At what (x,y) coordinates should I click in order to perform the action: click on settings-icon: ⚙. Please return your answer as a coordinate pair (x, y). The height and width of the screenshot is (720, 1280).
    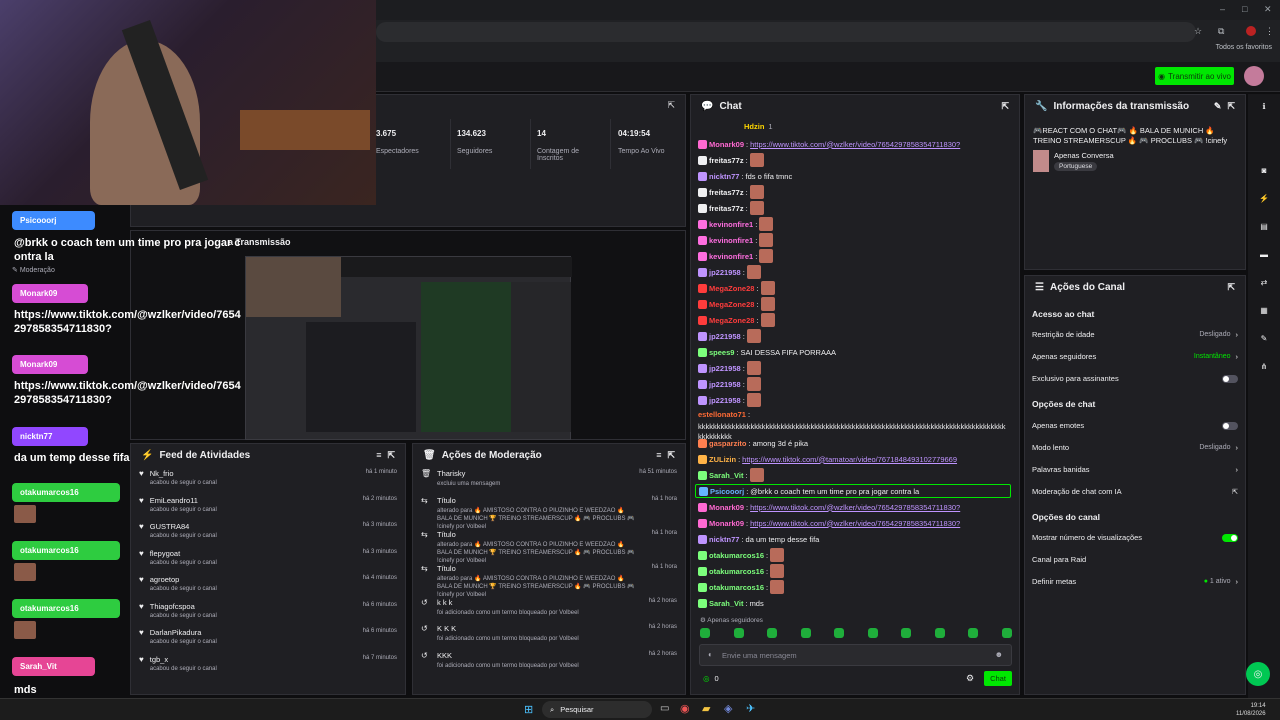
    Looking at the image, I should click on (970, 678).